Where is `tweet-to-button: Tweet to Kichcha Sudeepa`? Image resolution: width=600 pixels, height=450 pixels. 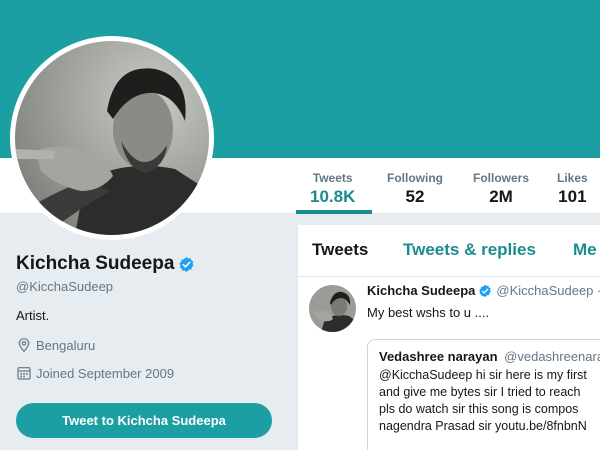
tweet-to-button: Tweet to Kichcha Sudeepa is located at coordinates (144, 420).